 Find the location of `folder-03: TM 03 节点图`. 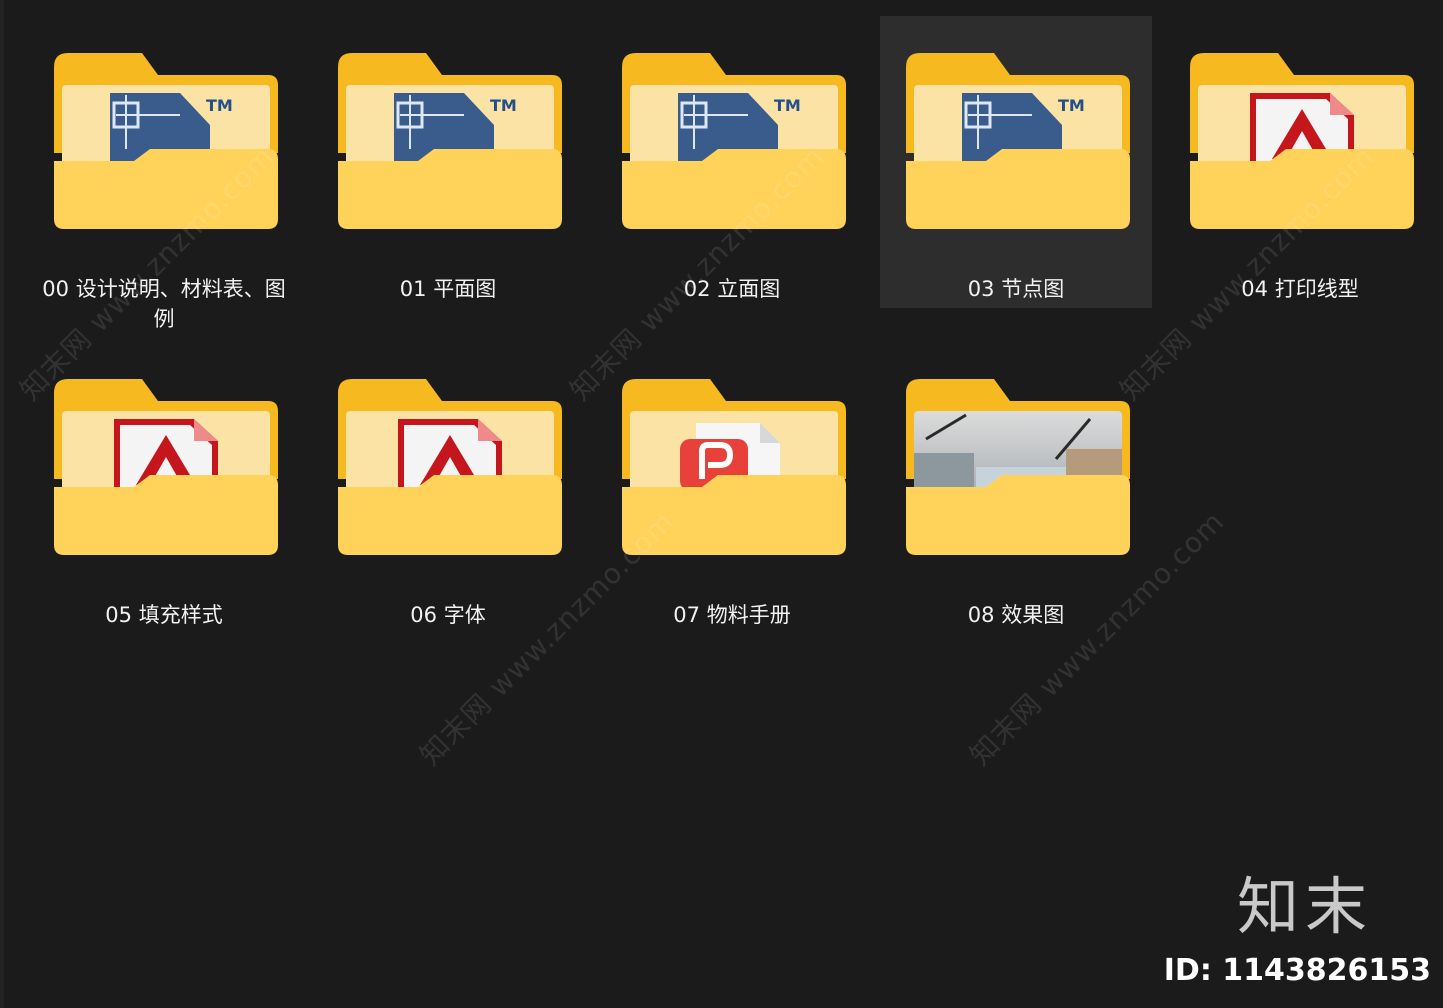

folder-03: TM 03 节点图 is located at coordinates (1016, 162).